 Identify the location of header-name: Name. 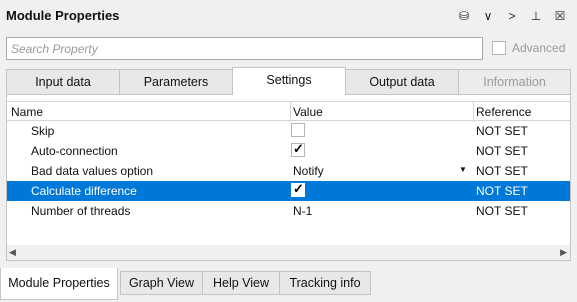
(27, 112).